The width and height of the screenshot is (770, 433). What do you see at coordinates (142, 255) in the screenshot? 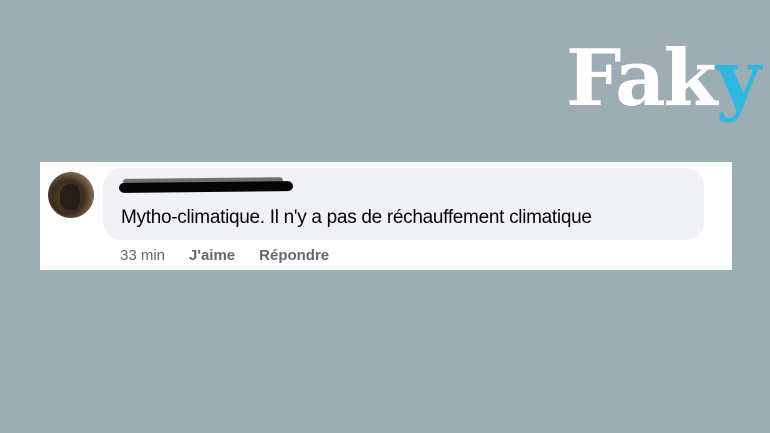
I see `comment-timestamp: 33 min` at bounding box center [142, 255].